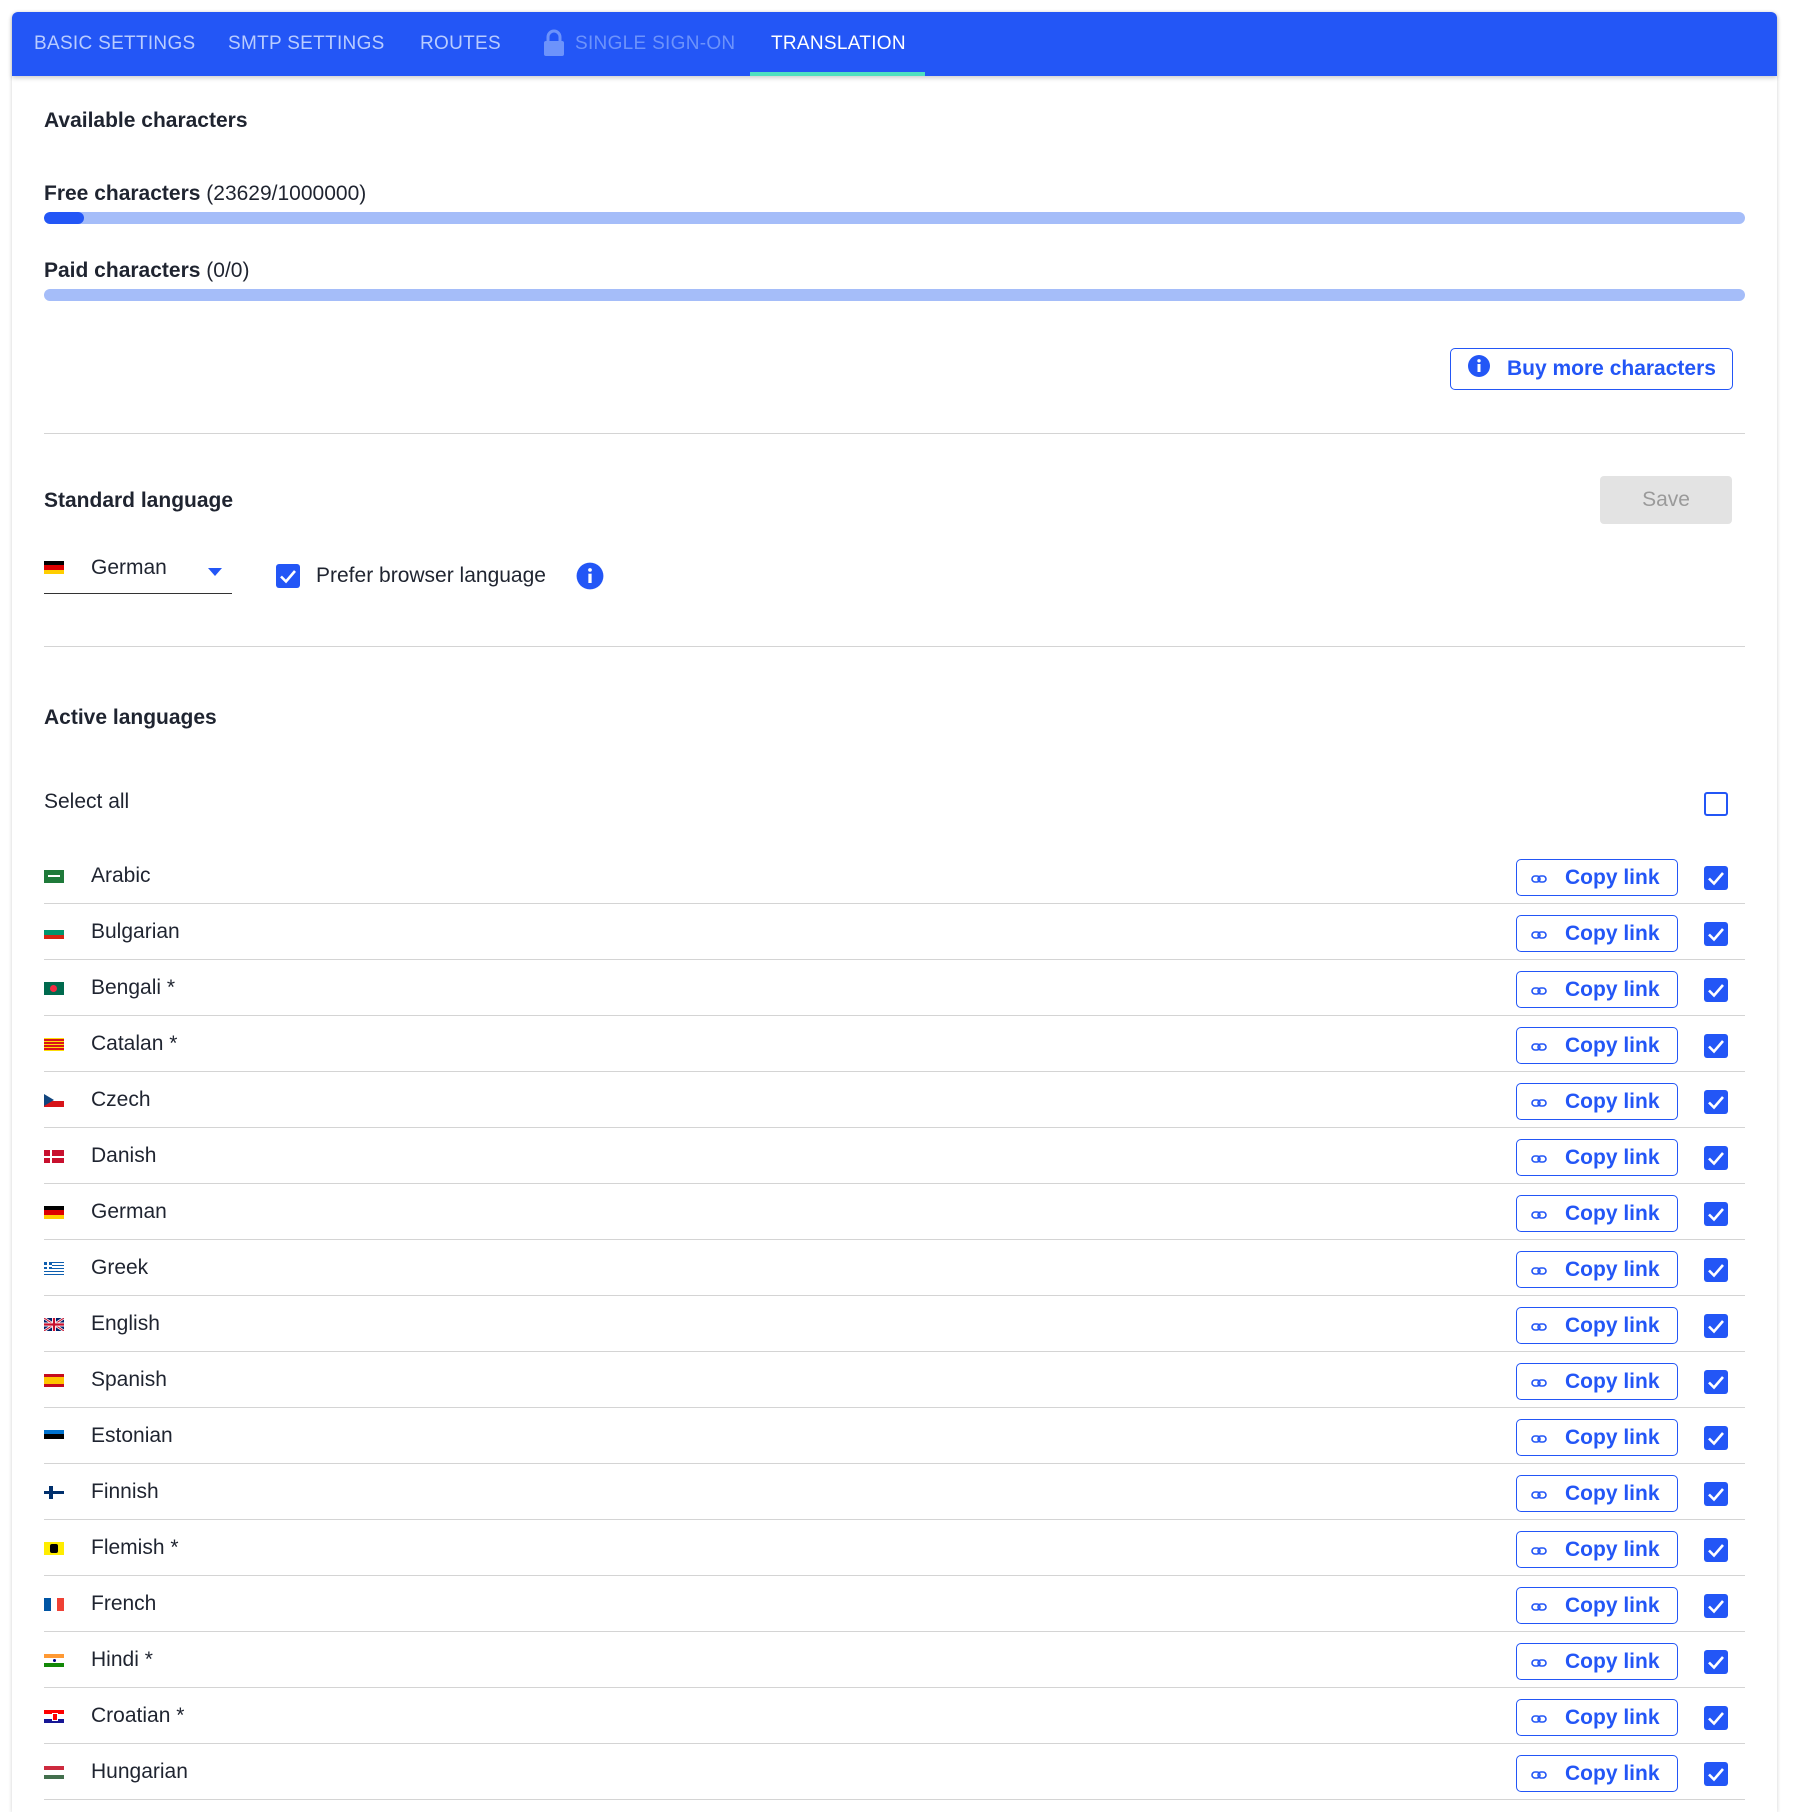 The width and height of the screenshot is (1808, 1812). What do you see at coordinates (228, 270) in the screenshot?
I see `paid-characters-count: (0/0)` at bounding box center [228, 270].